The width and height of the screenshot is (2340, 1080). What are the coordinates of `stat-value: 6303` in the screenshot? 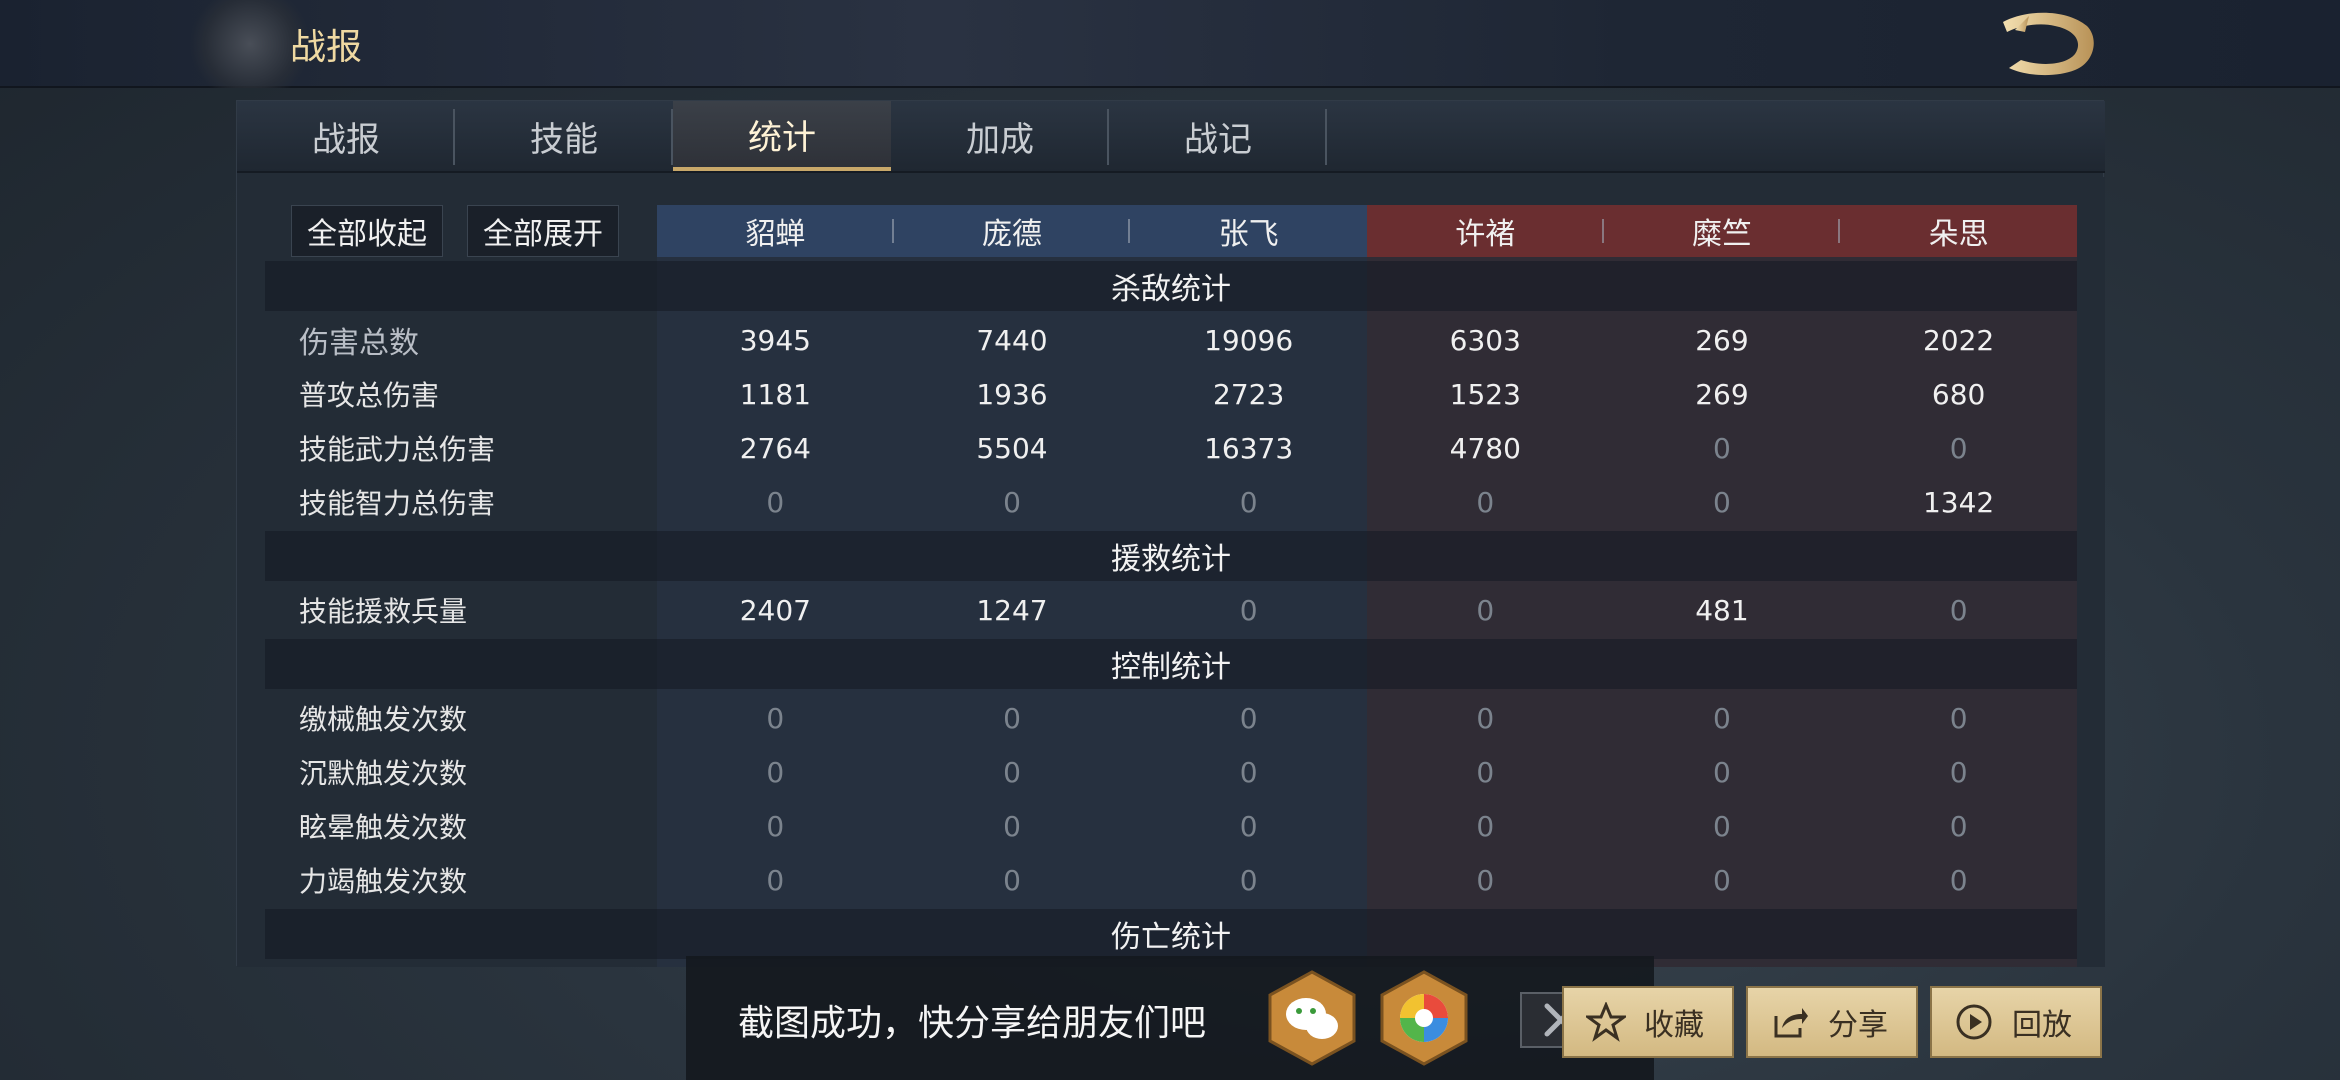 It's located at (1485, 340).